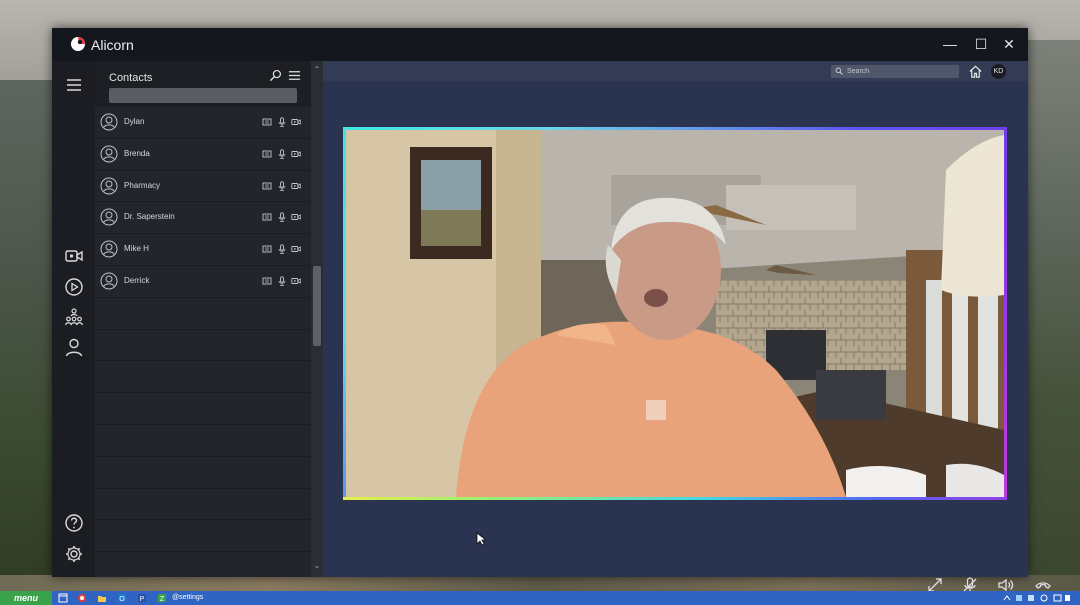 This screenshot has width=1080, height=605. What do you see at coordinates (540, 598) in the screenshot?
I see `taskbar: menu O P Z @settings` at bounding box center [540, 598].